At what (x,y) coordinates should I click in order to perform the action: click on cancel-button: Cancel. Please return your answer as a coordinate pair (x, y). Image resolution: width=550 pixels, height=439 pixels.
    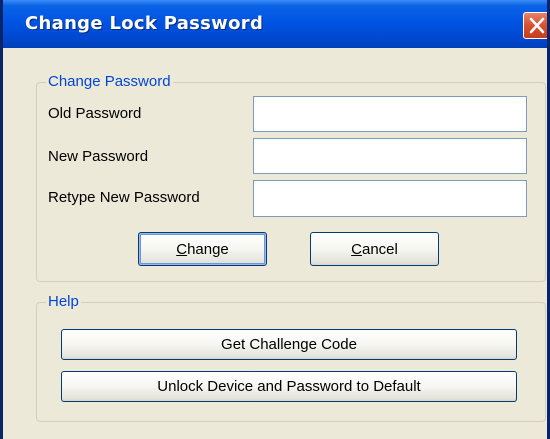
    Looking at the image, I should click on (374, 249).